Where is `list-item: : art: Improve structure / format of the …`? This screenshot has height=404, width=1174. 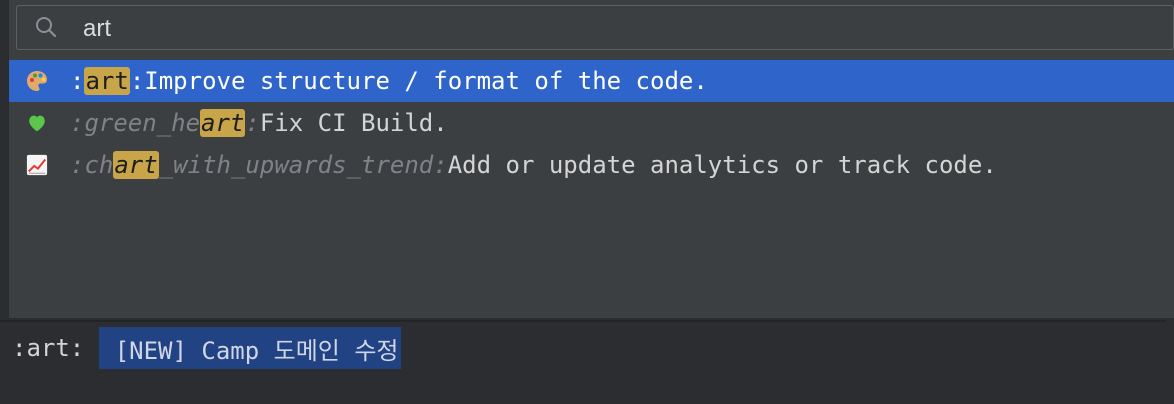 list-item: : art: Improve structure / format of the … is located at coordinates (591, 81).